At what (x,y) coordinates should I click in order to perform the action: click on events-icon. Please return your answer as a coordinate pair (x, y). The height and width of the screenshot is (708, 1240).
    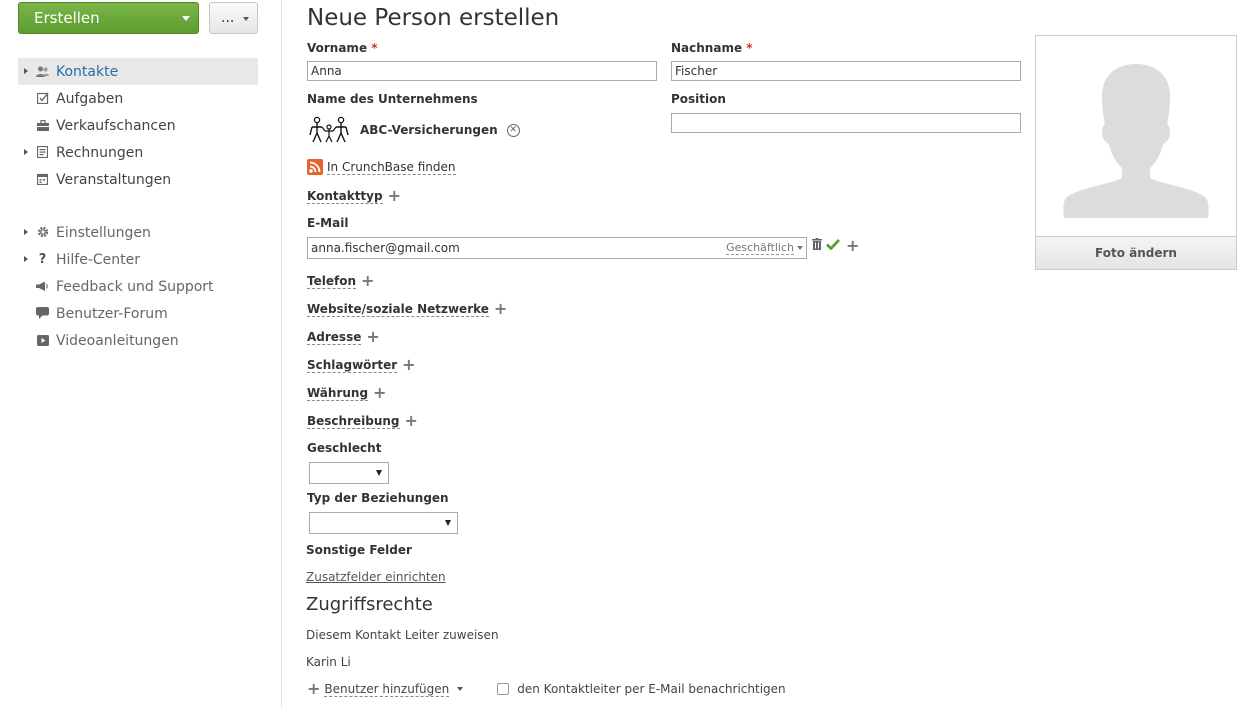
    Looking at the image, I should click on (42, 179).